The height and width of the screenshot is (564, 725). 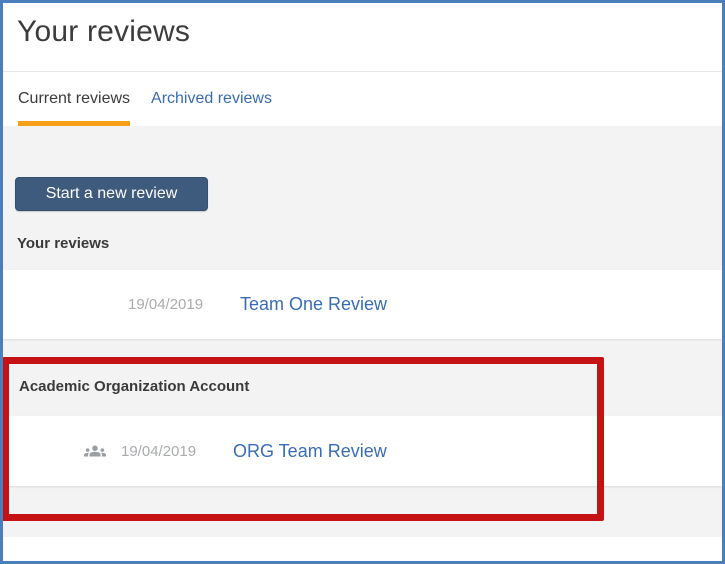 I want to click on page-title: Your reviews, so click(x=104, y=31).